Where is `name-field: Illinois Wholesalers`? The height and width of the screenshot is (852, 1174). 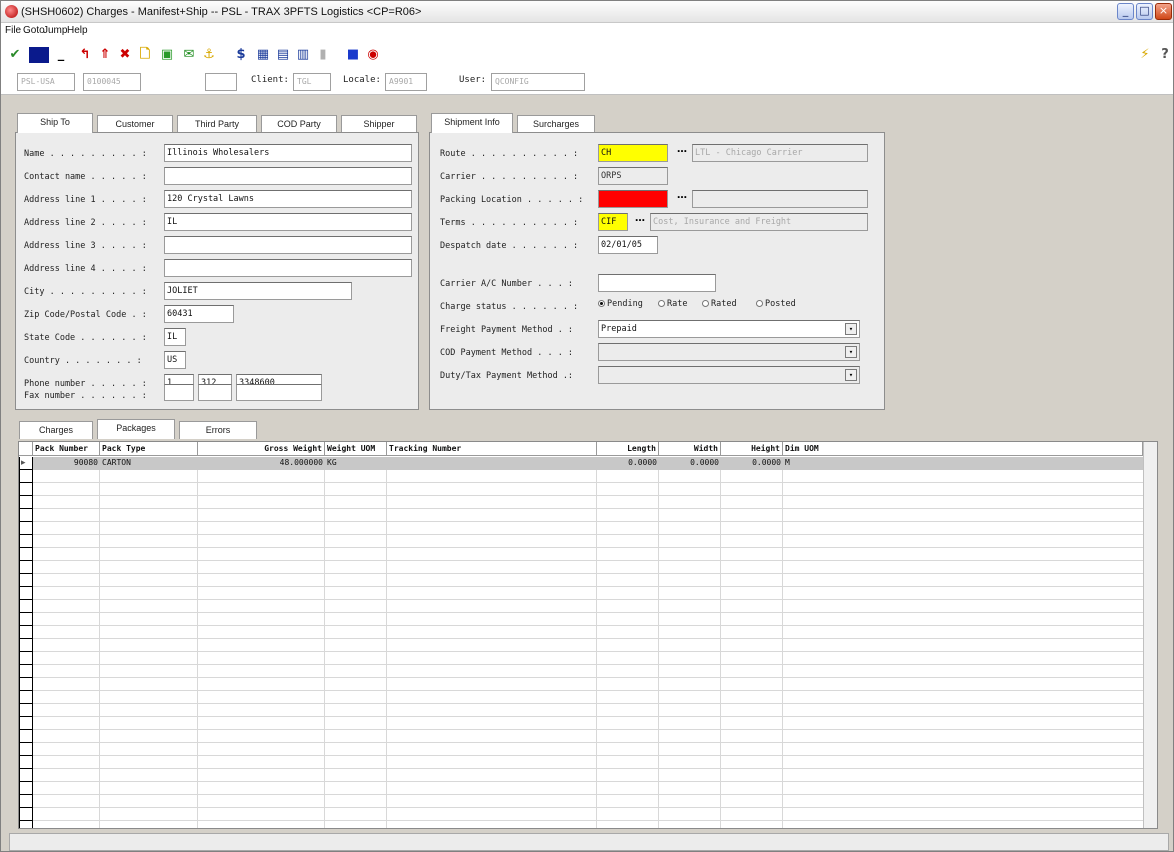
name-field: Illinois Wholesalers is located at coordinates (288, 153).